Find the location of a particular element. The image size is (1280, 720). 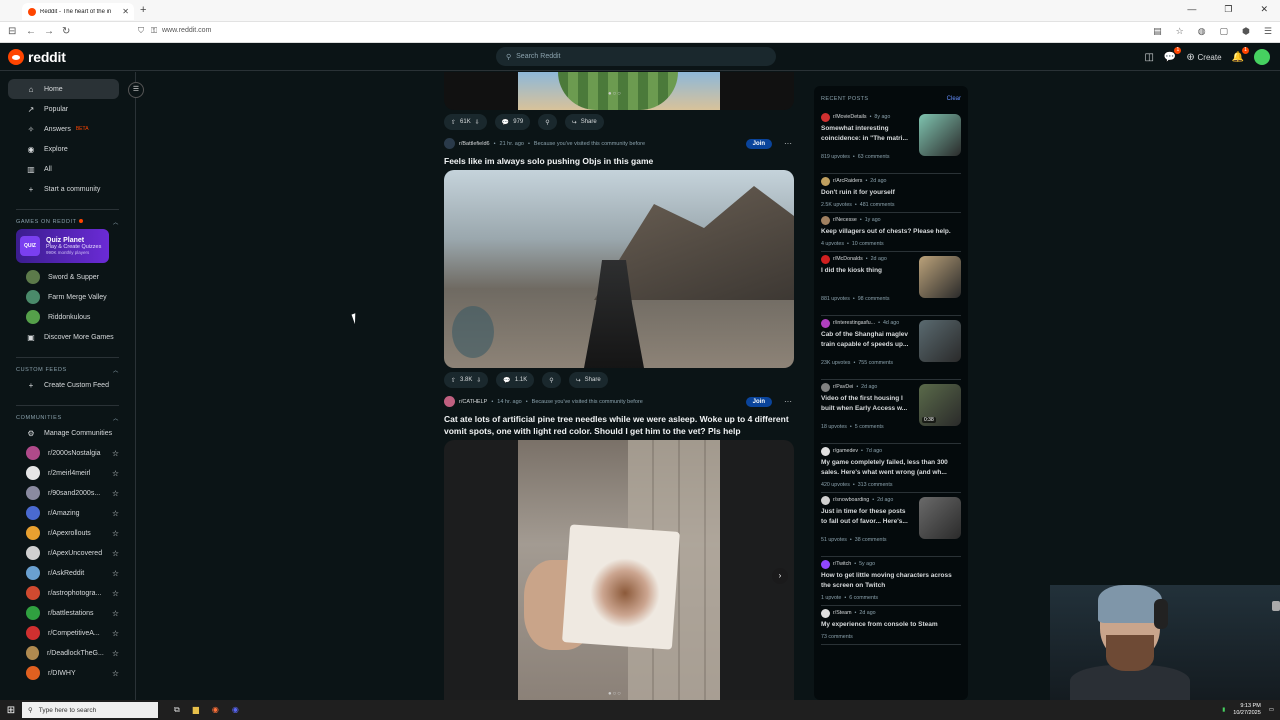

next-image-button: › is located at coordinates (780, 576).